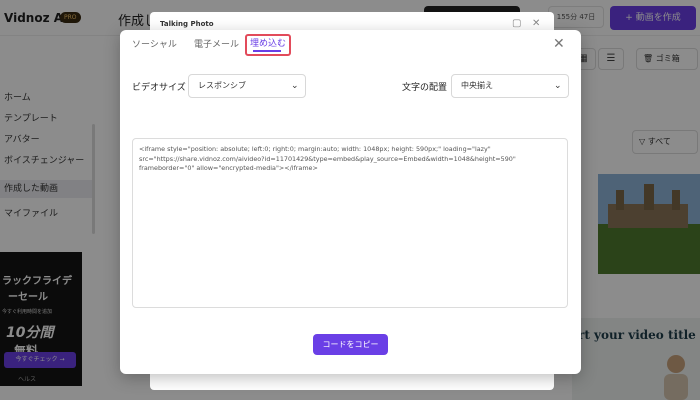  I want to click on copy-code-button: コードをコピー, so click(350, 344).